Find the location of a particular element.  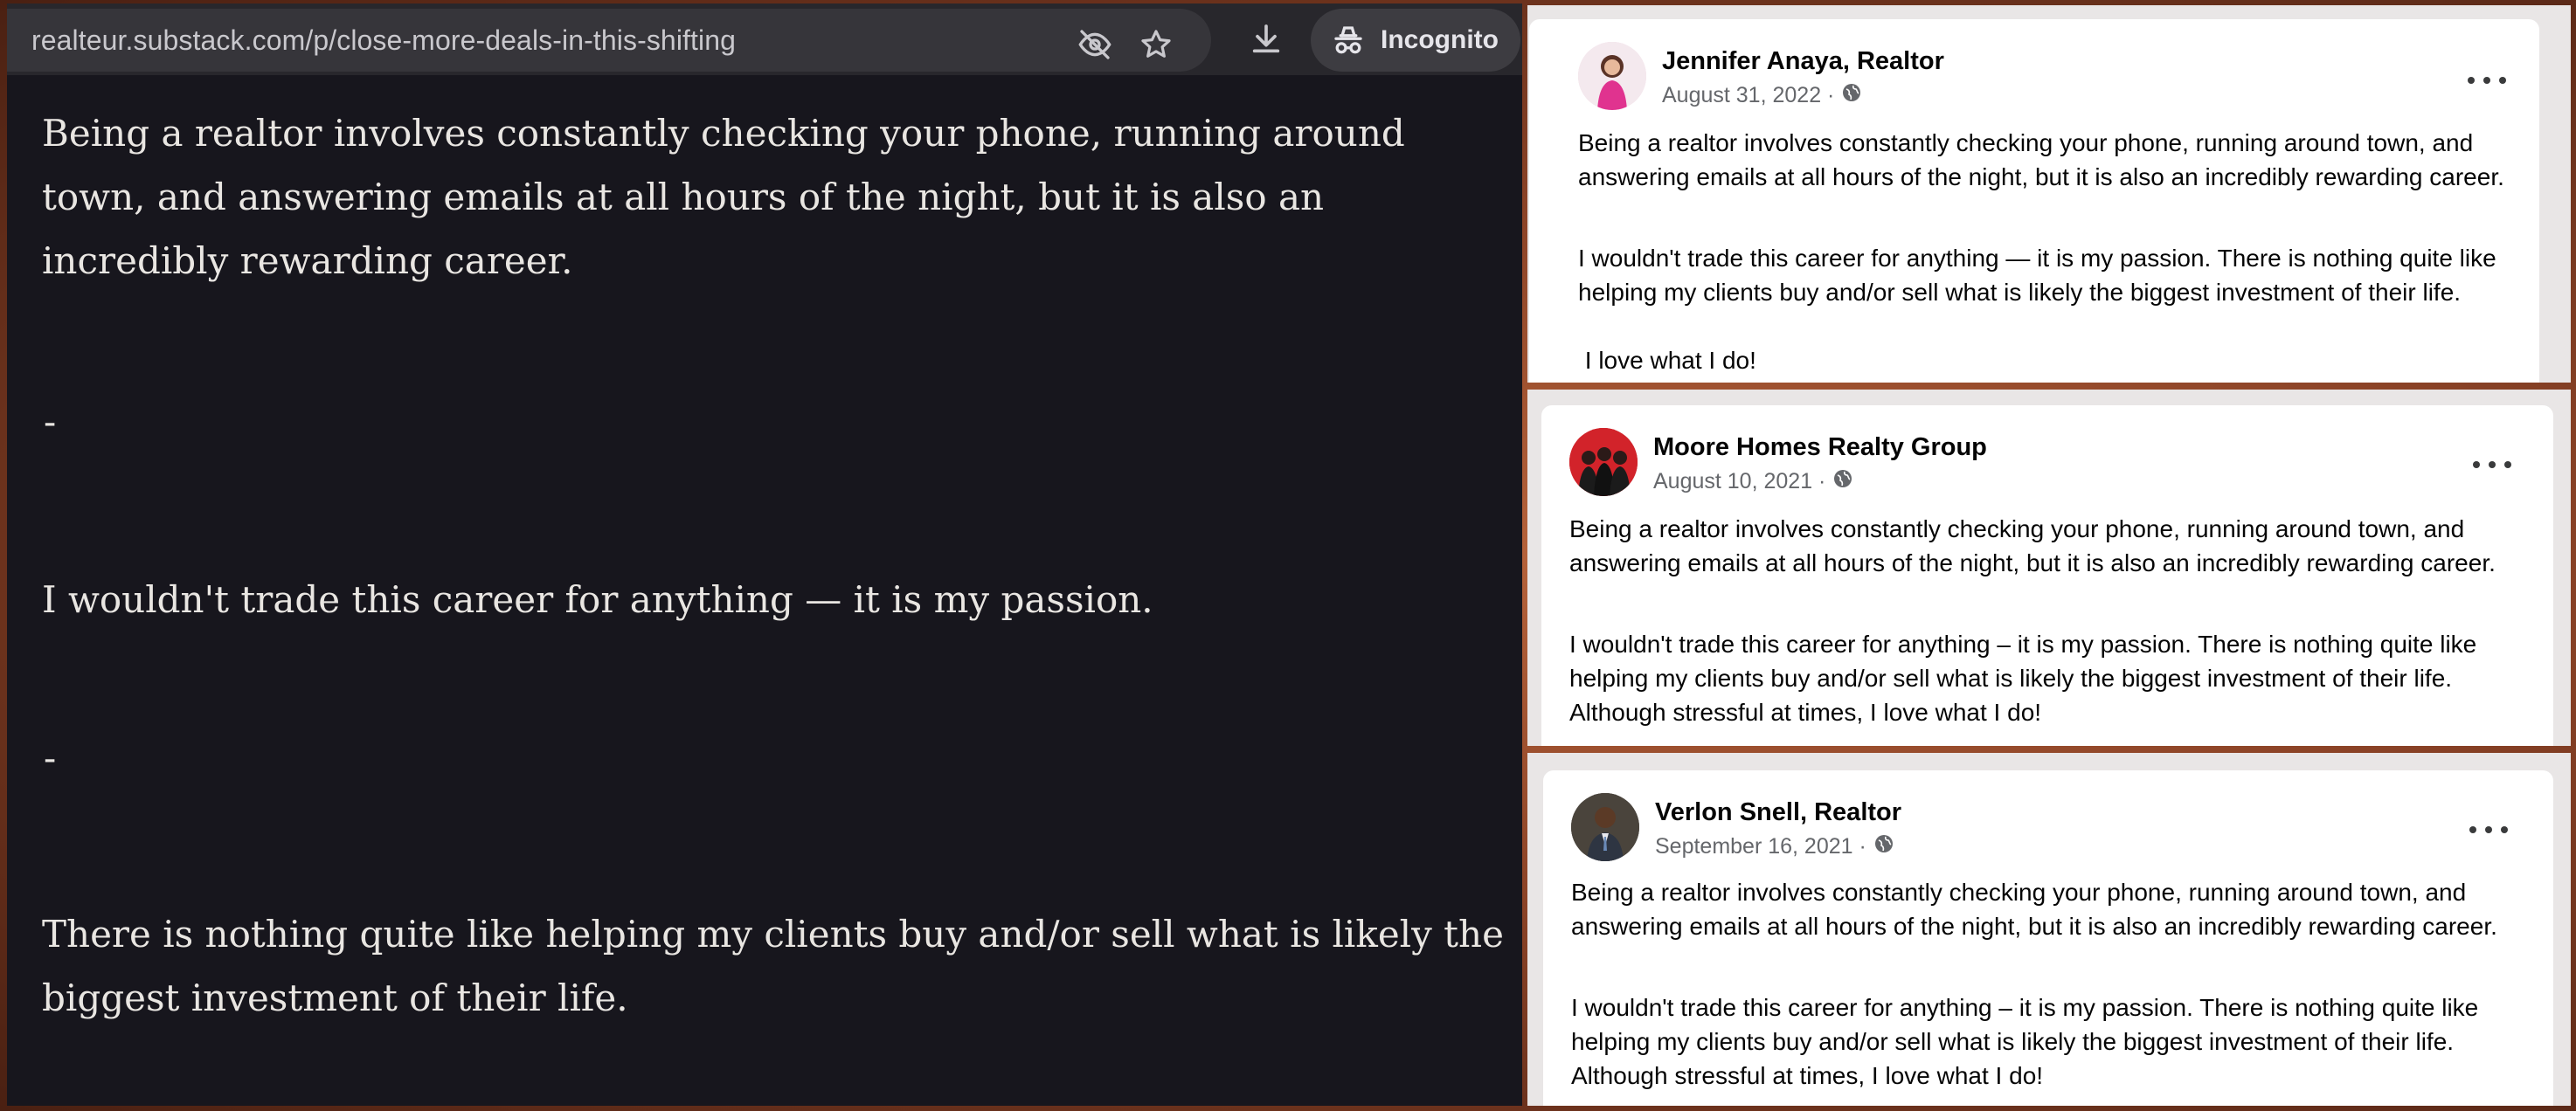

post-date: September 16, 2021 · is located at coordinates (1774, 846).